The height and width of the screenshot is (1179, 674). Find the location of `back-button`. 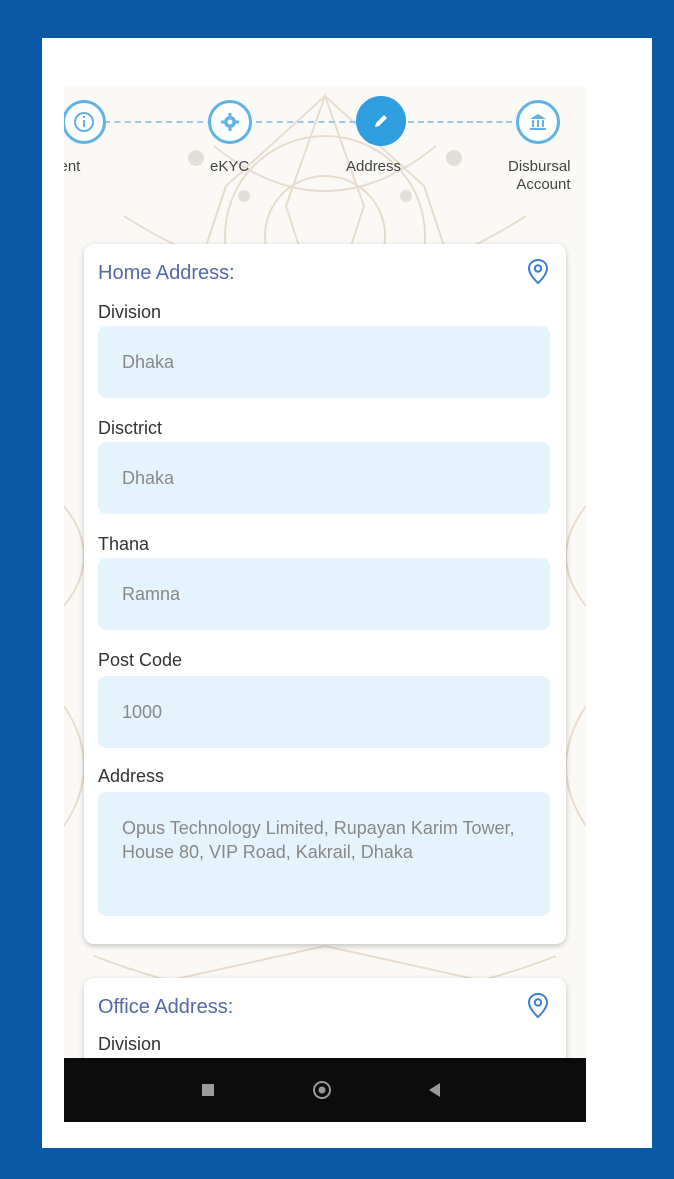

back-button is located at coordinates (434, 1090).